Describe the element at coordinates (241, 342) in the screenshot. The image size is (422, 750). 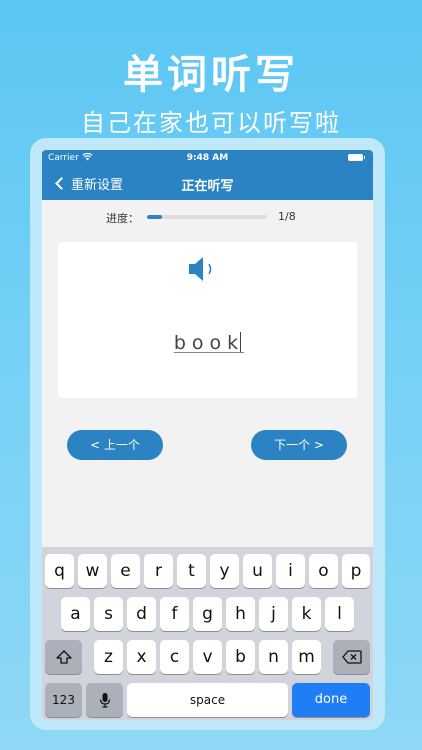
I see `text-caret` at that location.